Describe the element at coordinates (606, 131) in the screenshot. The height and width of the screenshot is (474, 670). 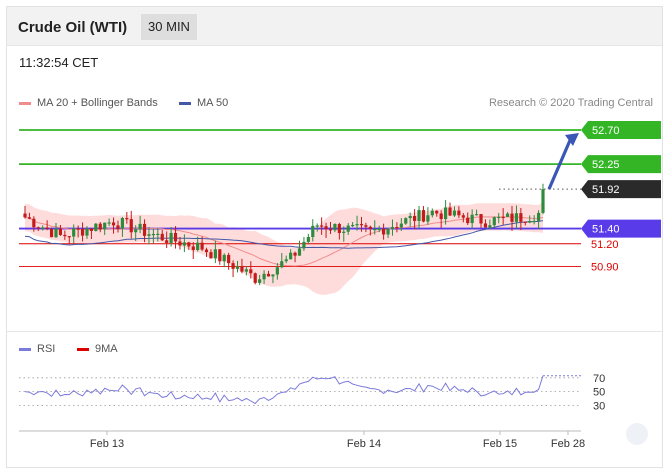
I see `level-label-52.70: 52.70` at that location.